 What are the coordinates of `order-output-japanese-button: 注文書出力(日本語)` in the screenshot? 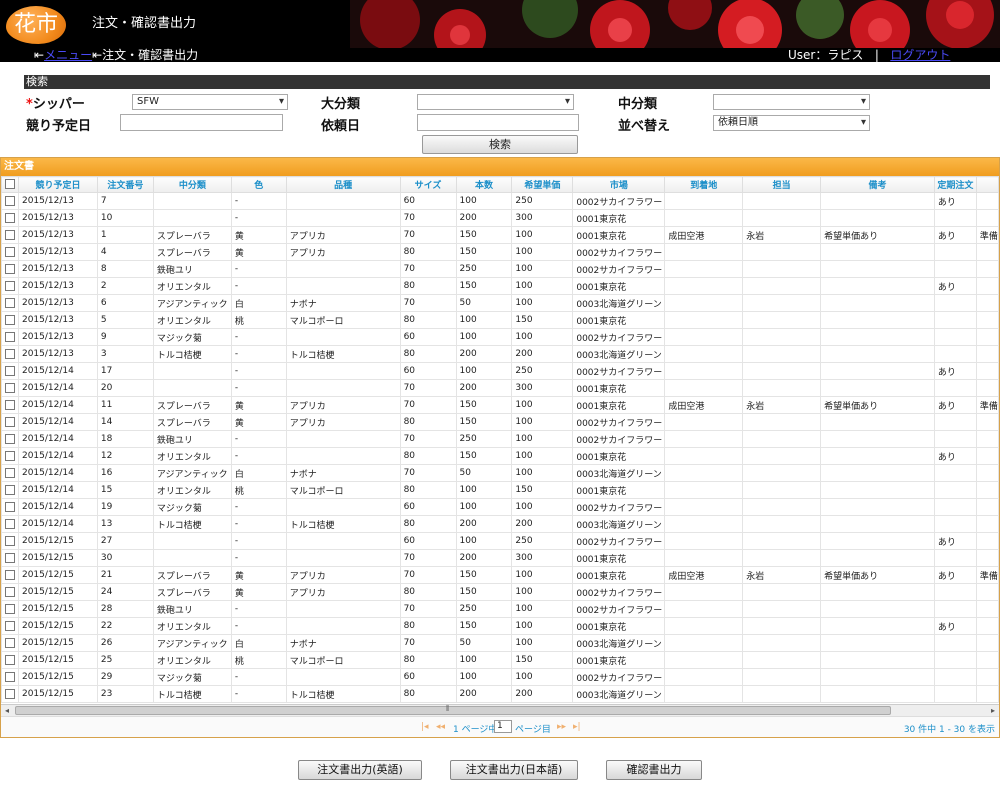 It's located at (514, 770).